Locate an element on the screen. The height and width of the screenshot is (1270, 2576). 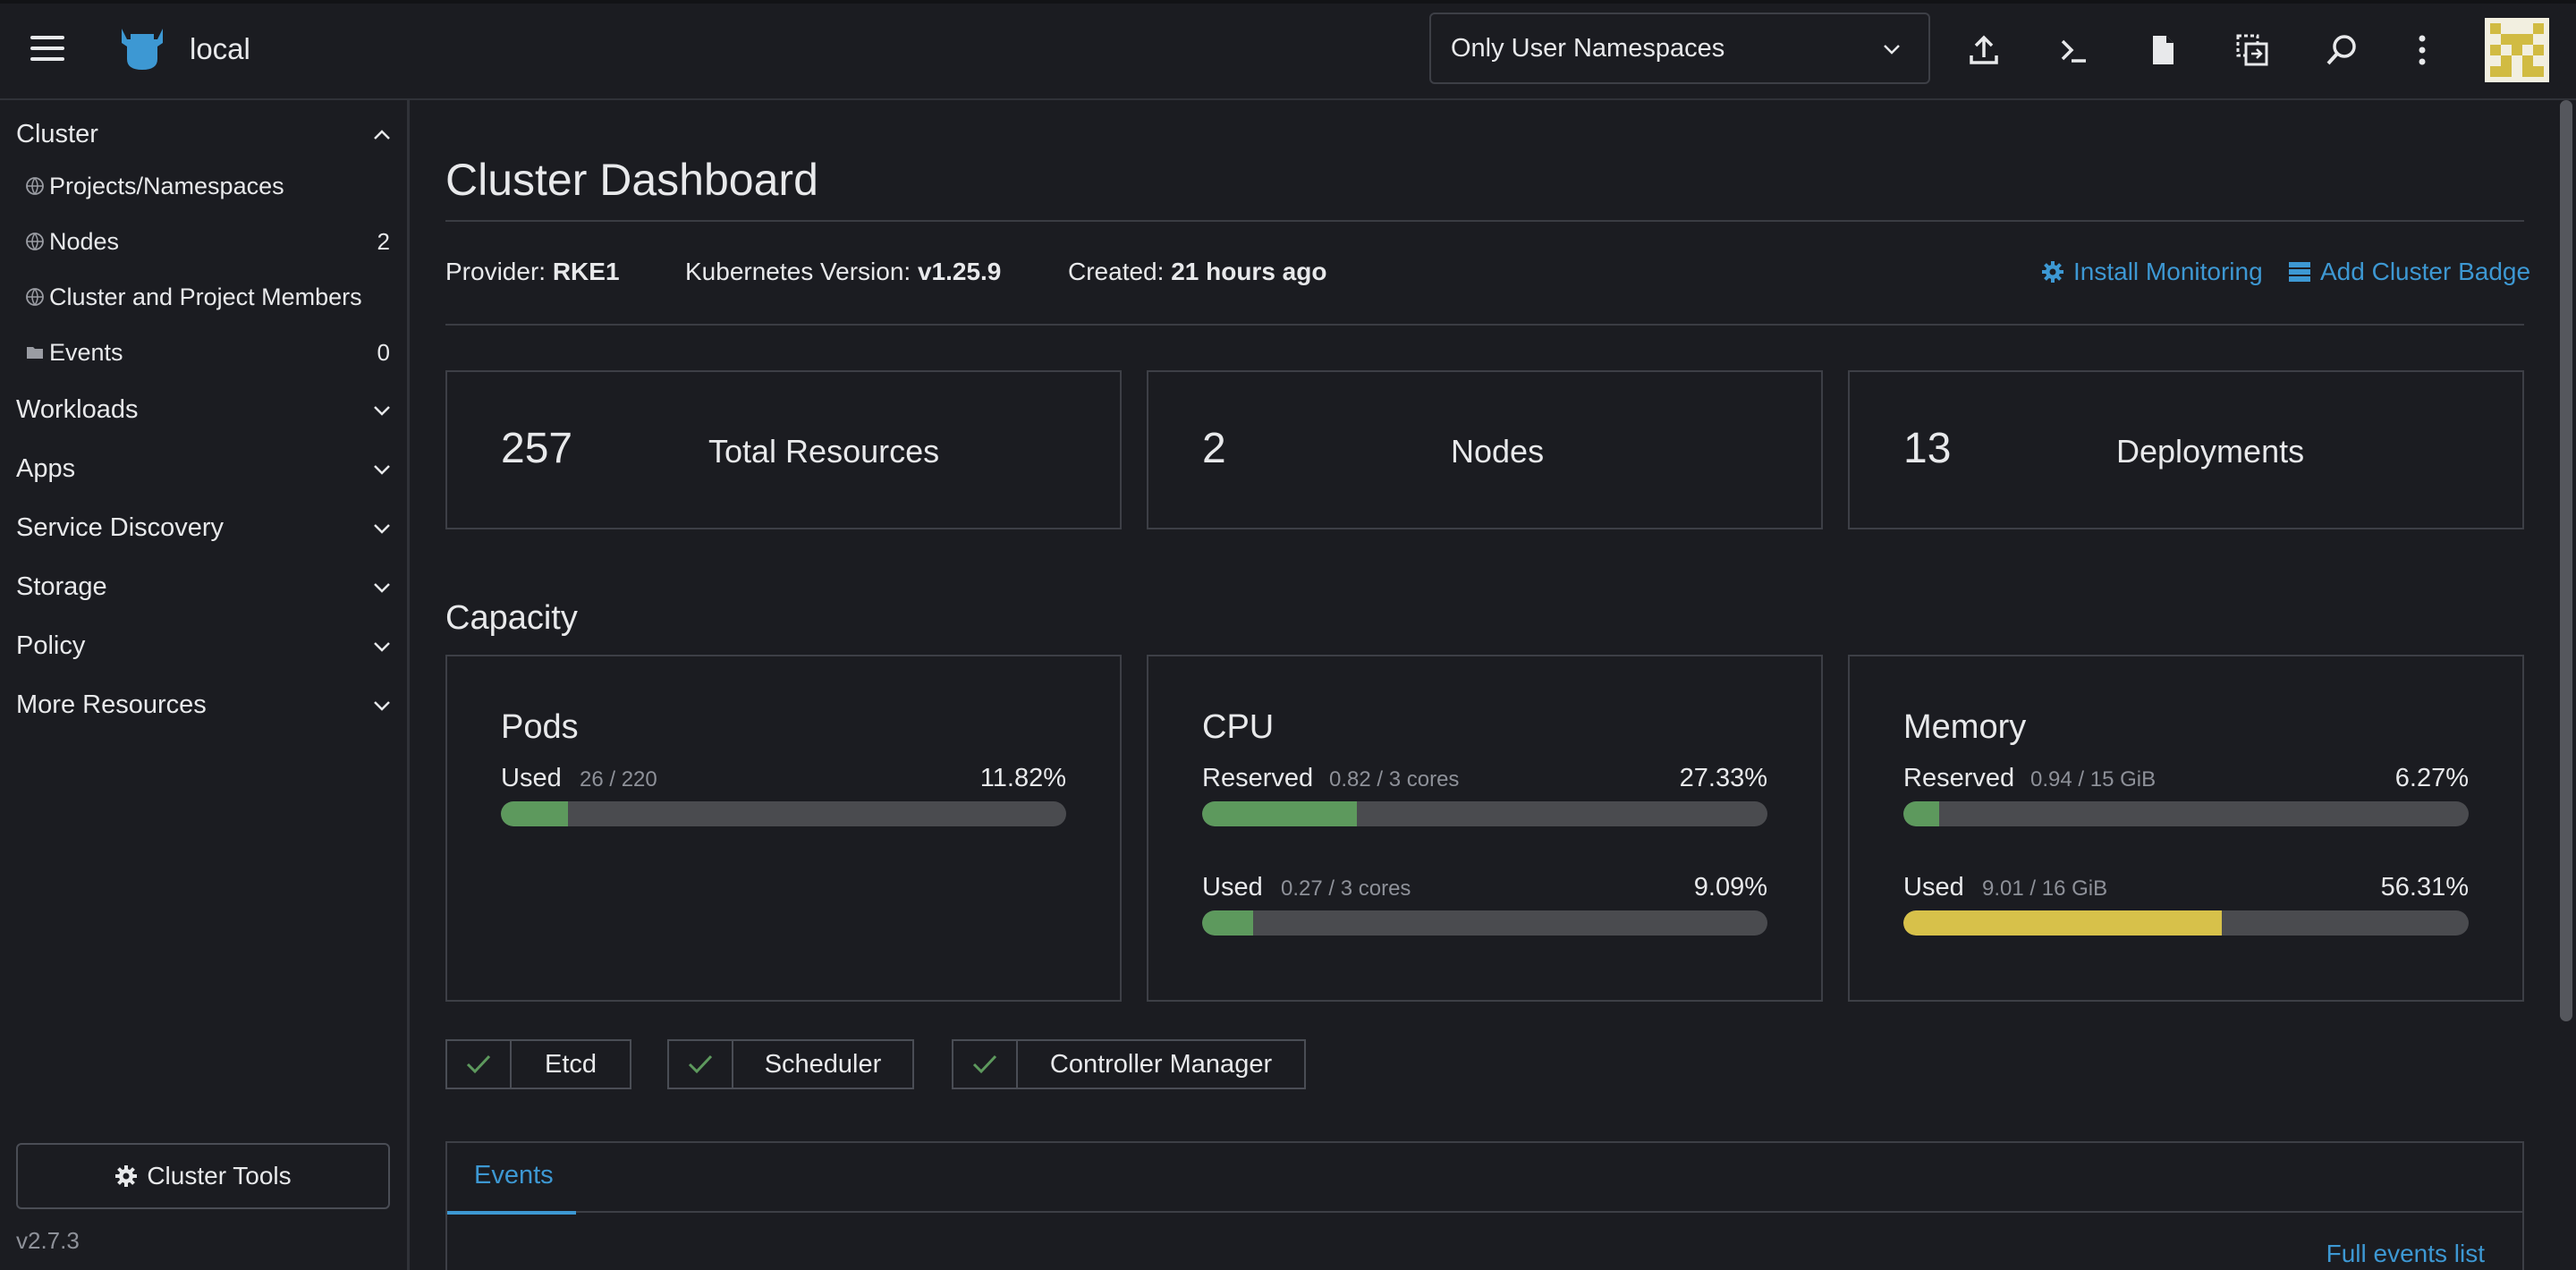
file-icon is located at coordinates (2163, 50).